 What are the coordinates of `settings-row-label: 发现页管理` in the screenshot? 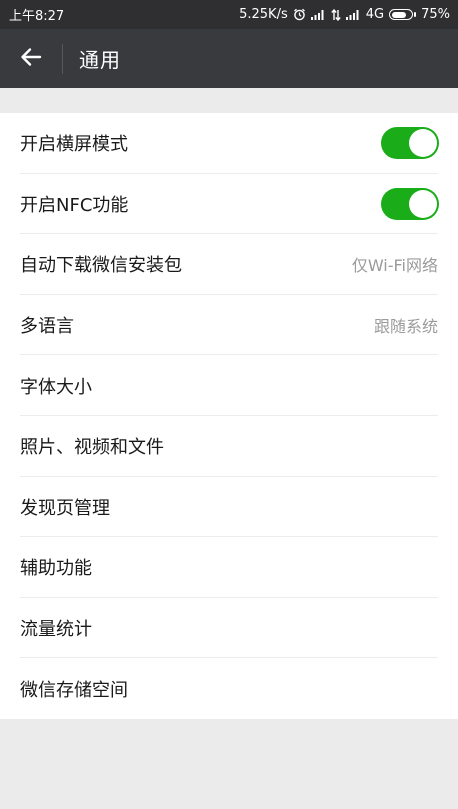 It's located at (65, 508).